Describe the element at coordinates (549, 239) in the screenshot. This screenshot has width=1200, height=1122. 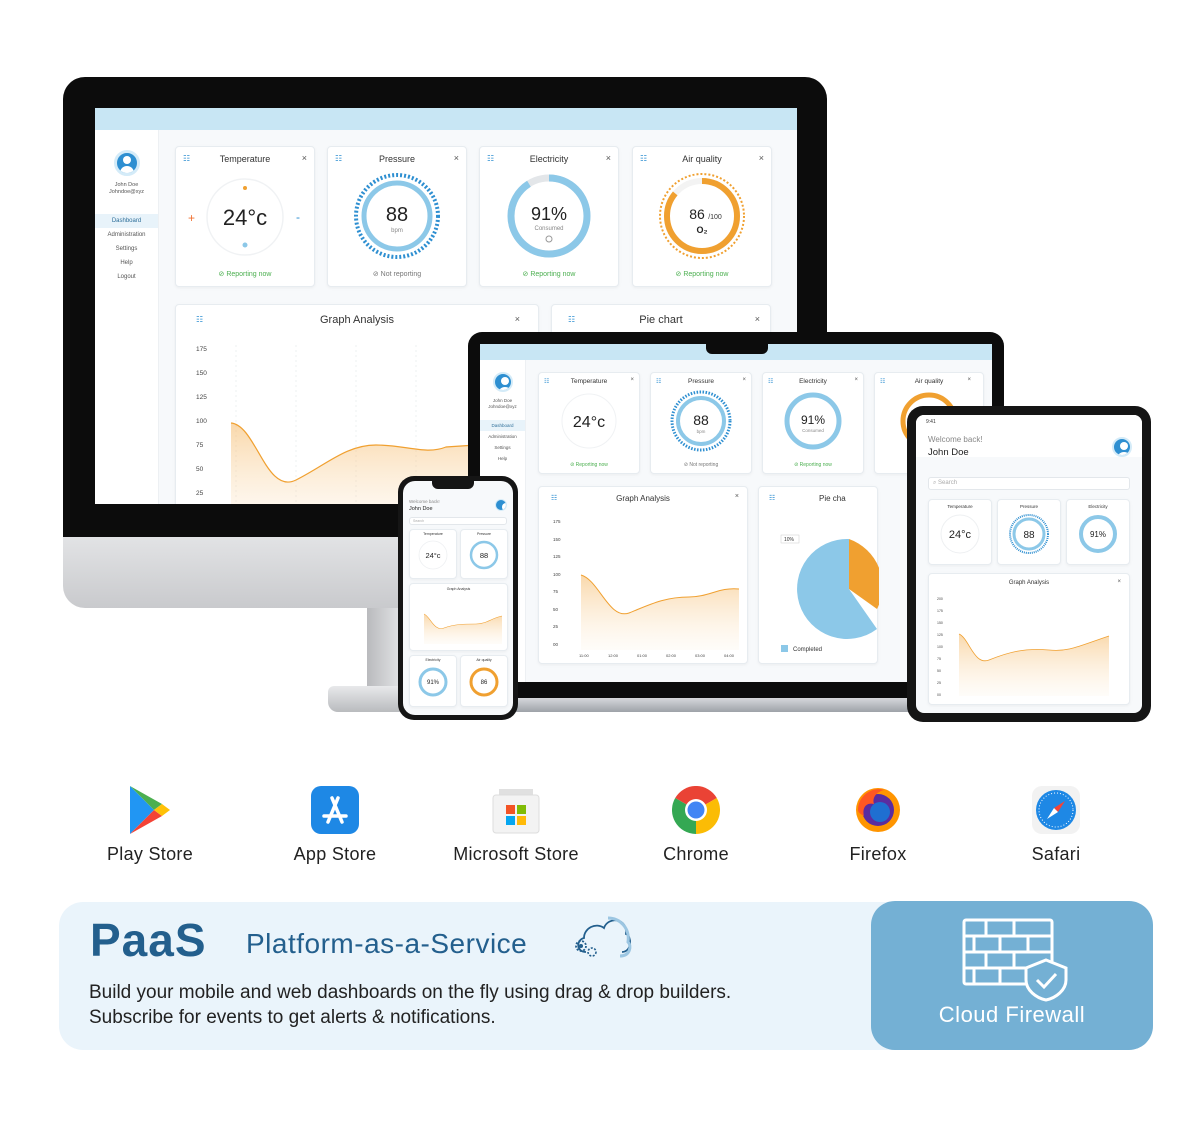
I see `bulb-icon` at that location.